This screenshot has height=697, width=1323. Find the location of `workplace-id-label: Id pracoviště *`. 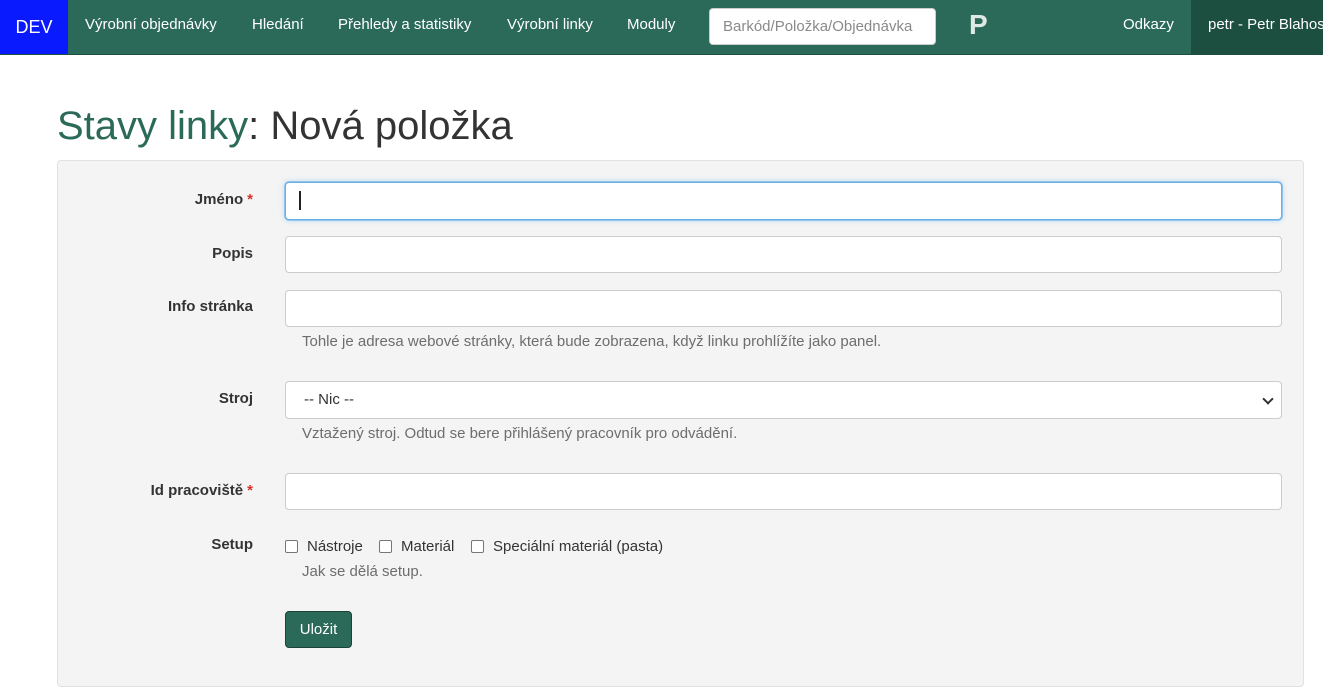

workplace-id-label: Id pracoviště * is located at coordinates (202, 490).